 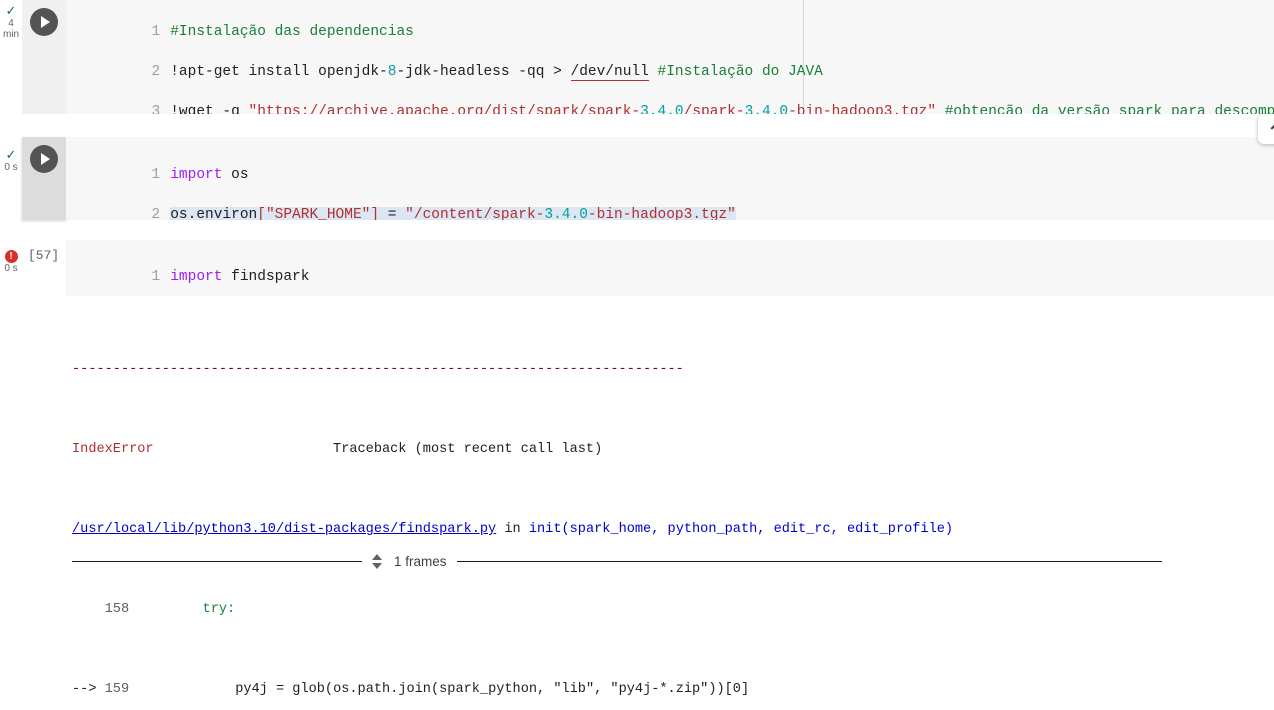 I want to click on frames-toggle-bar: 1 frames, so click(x=617, y=561).